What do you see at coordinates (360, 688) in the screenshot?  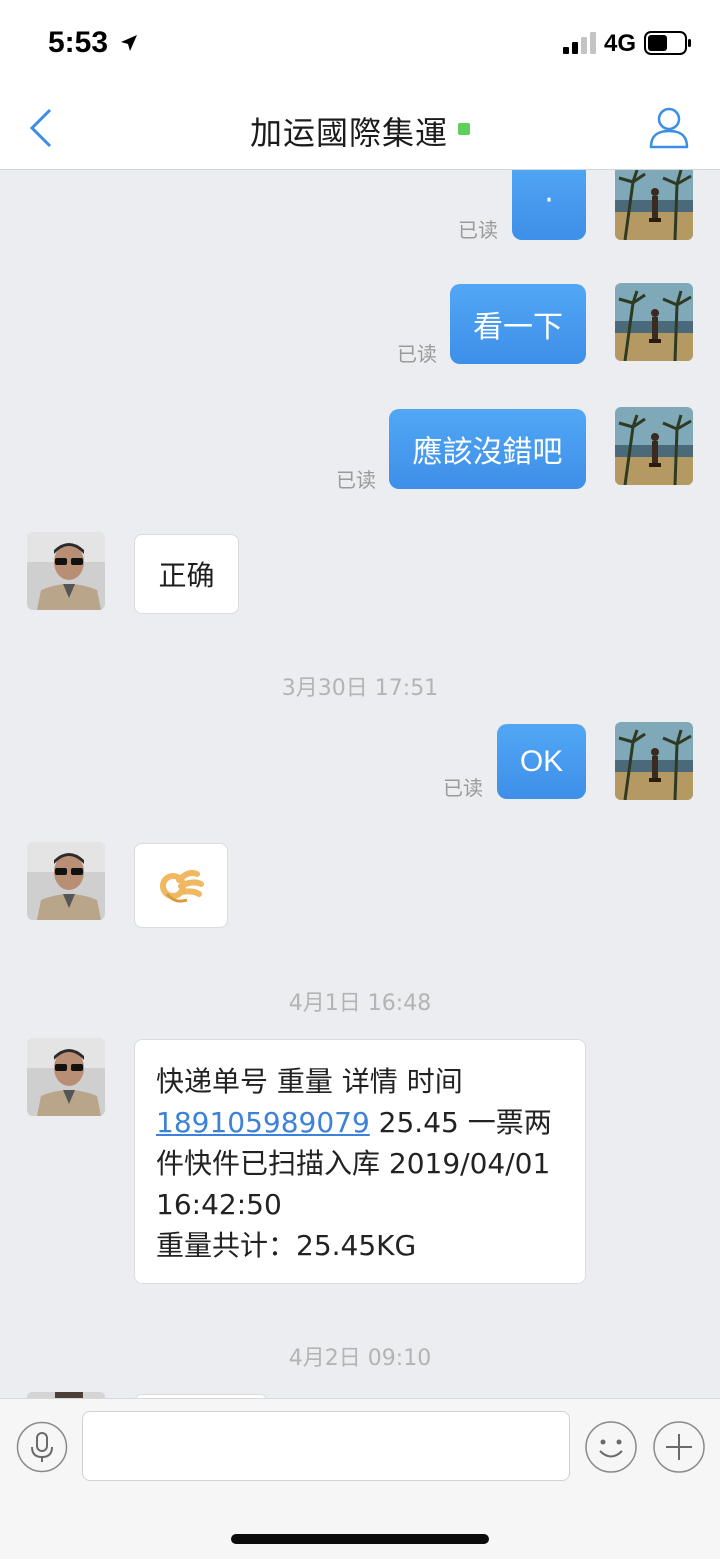 I see `message-timestamp: 3月30日 17:51` at bounding box center [360, 688].